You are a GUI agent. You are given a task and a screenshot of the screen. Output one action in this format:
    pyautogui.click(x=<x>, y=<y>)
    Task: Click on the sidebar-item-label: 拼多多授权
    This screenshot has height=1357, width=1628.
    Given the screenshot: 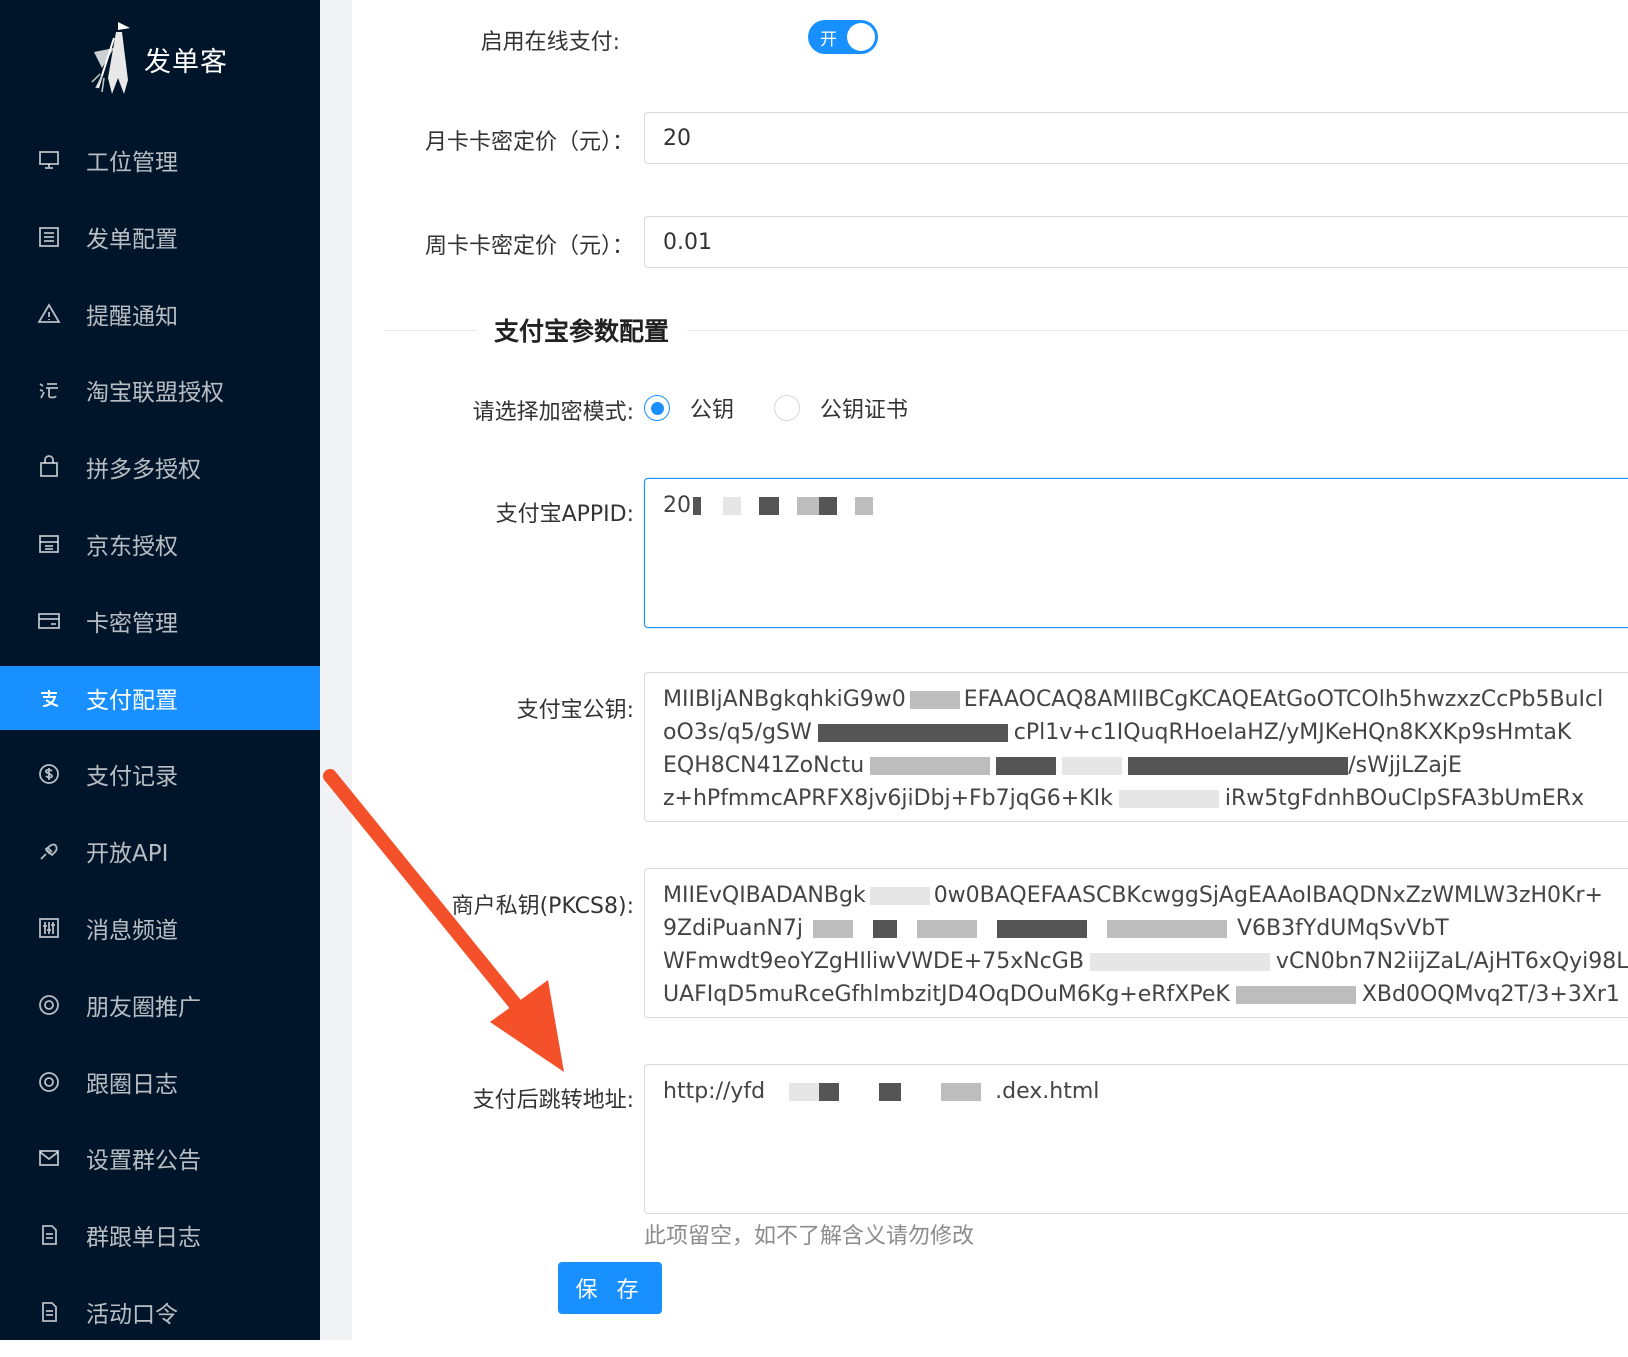 What is the action you would take?
    pyautogui.click(x=143, y=470)
    